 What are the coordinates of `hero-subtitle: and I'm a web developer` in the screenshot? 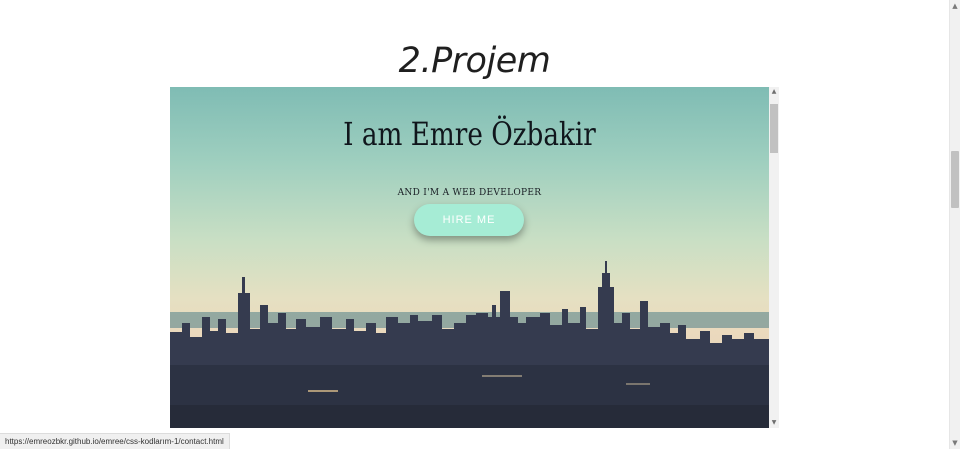 It's located at (469, 193).